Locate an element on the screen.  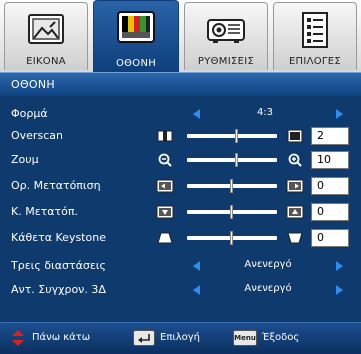
keystone-label: Κάθετα Keystone is located at coordinates (58, 237).